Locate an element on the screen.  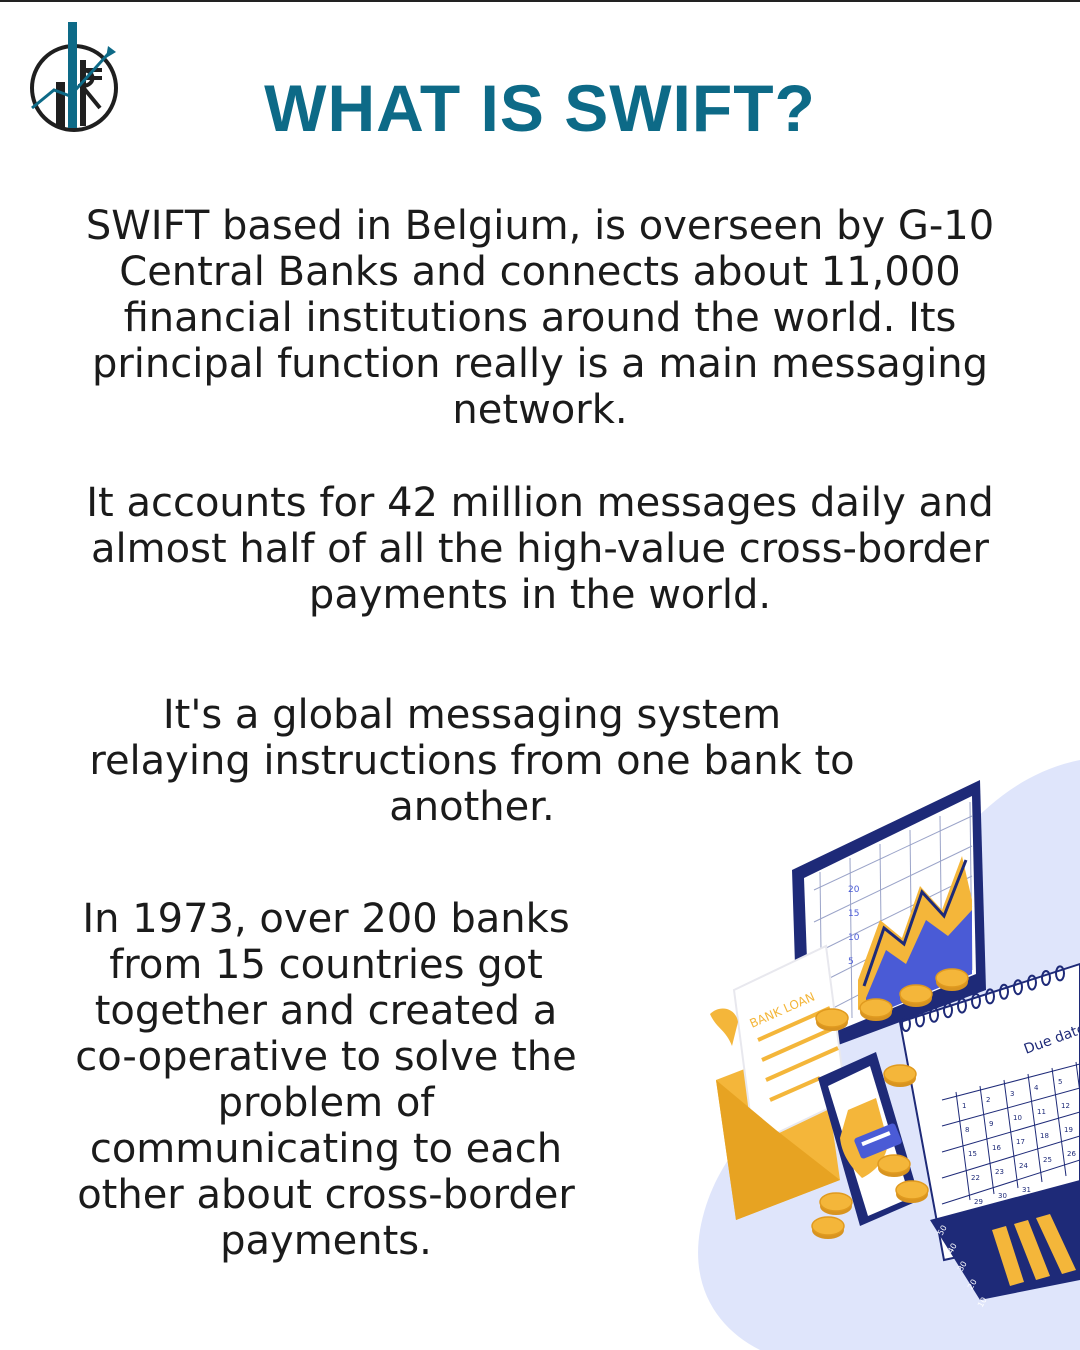
calendar-day: 26 is located at coordinates (1071, 1154).